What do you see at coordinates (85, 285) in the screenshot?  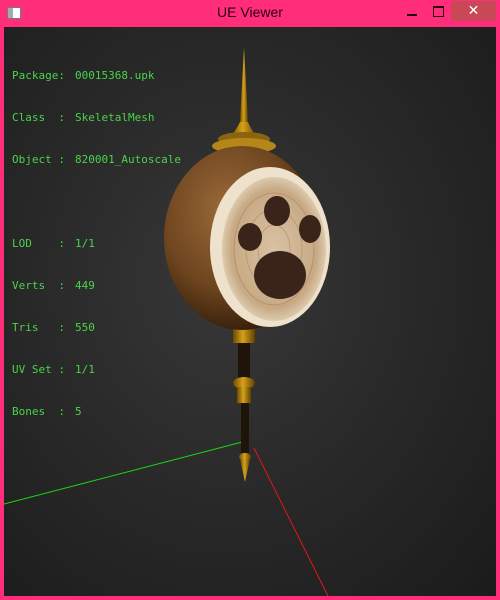 I see `verts-value: 449` at bounding box center [85, 285].